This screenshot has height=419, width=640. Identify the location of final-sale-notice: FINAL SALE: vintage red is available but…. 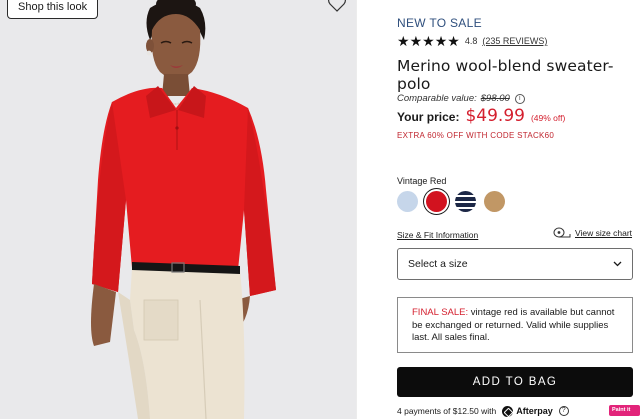
(515, 325).